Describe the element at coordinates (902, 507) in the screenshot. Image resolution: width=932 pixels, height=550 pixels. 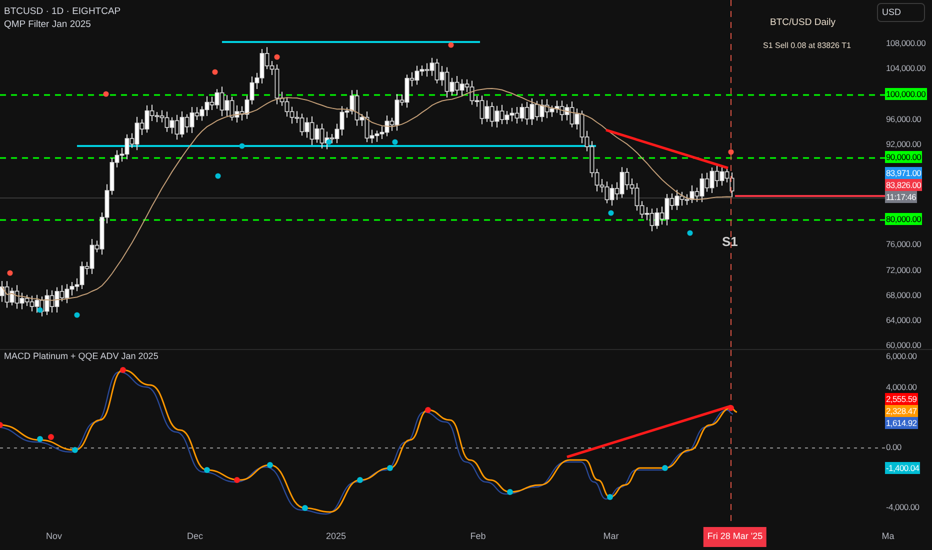
I see `axis-tick-label: -4,000.00` at that location.